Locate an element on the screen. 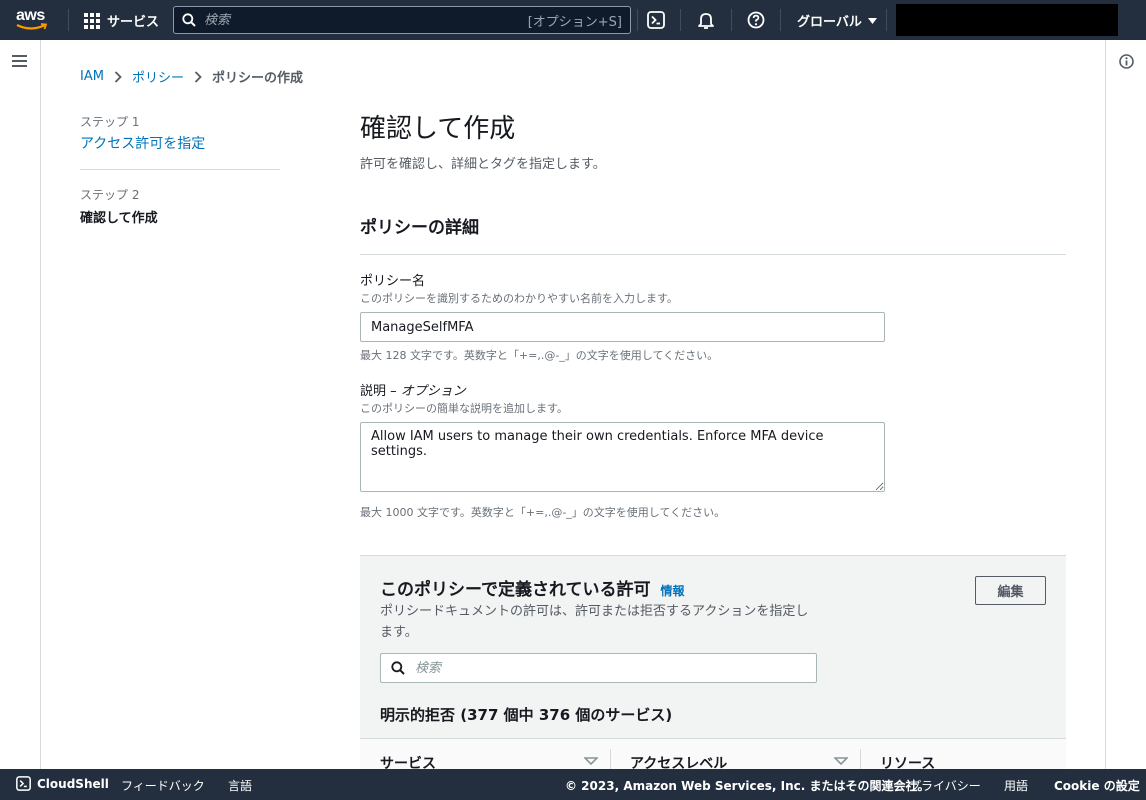 The image size is (1146, 800). section-divider is located at coordinates (713, 254).